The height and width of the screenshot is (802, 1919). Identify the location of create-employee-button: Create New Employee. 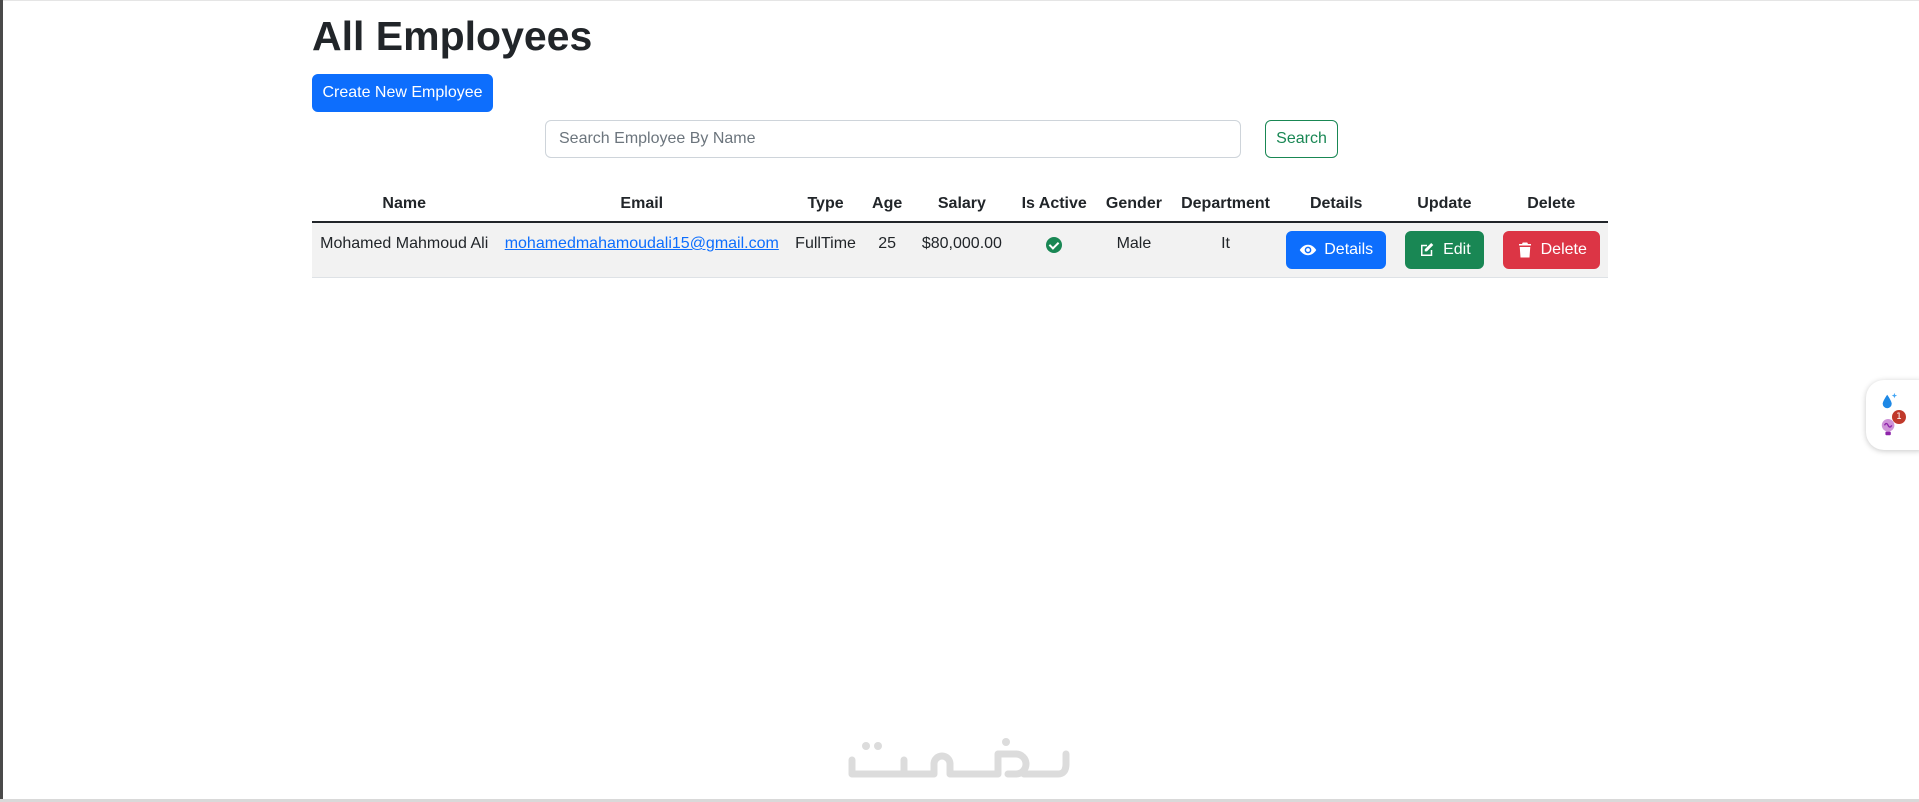
(402, 93).